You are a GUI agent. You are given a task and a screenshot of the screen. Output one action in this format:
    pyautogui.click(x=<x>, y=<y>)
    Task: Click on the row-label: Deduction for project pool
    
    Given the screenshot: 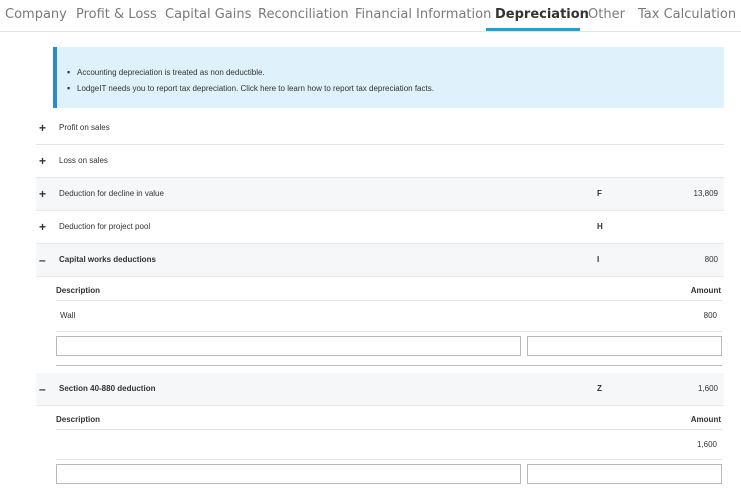 What is the action you would take?
    pyautogui.click(x=105, y=226)
    